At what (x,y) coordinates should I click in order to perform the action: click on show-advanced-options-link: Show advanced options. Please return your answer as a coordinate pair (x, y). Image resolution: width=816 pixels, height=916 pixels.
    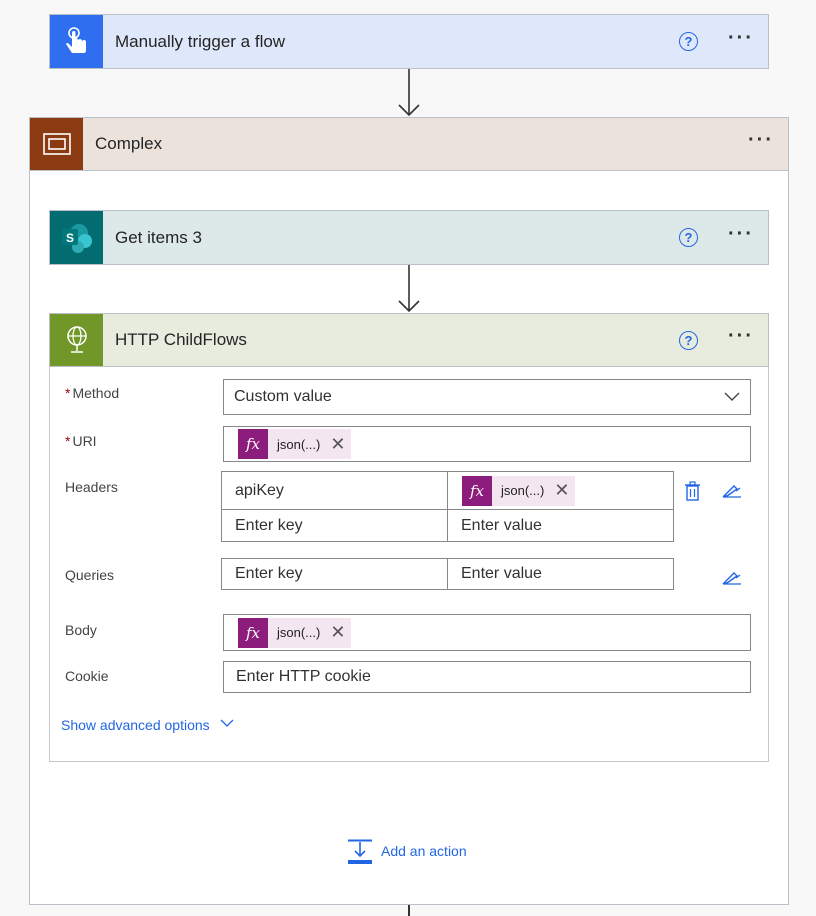
    Looking at the image, I should click on (147, 725).